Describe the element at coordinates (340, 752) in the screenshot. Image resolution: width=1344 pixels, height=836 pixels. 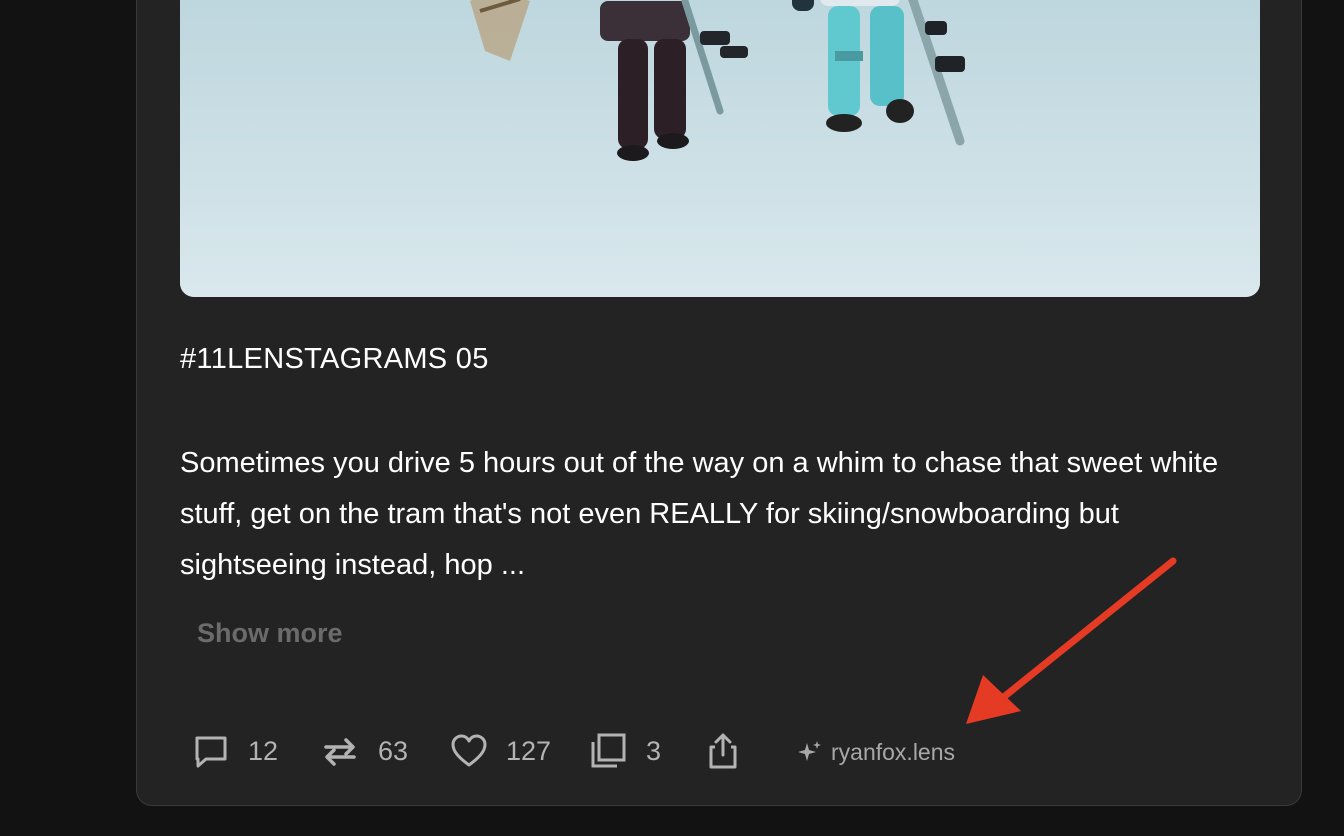
I see `repost-icon` at that location.